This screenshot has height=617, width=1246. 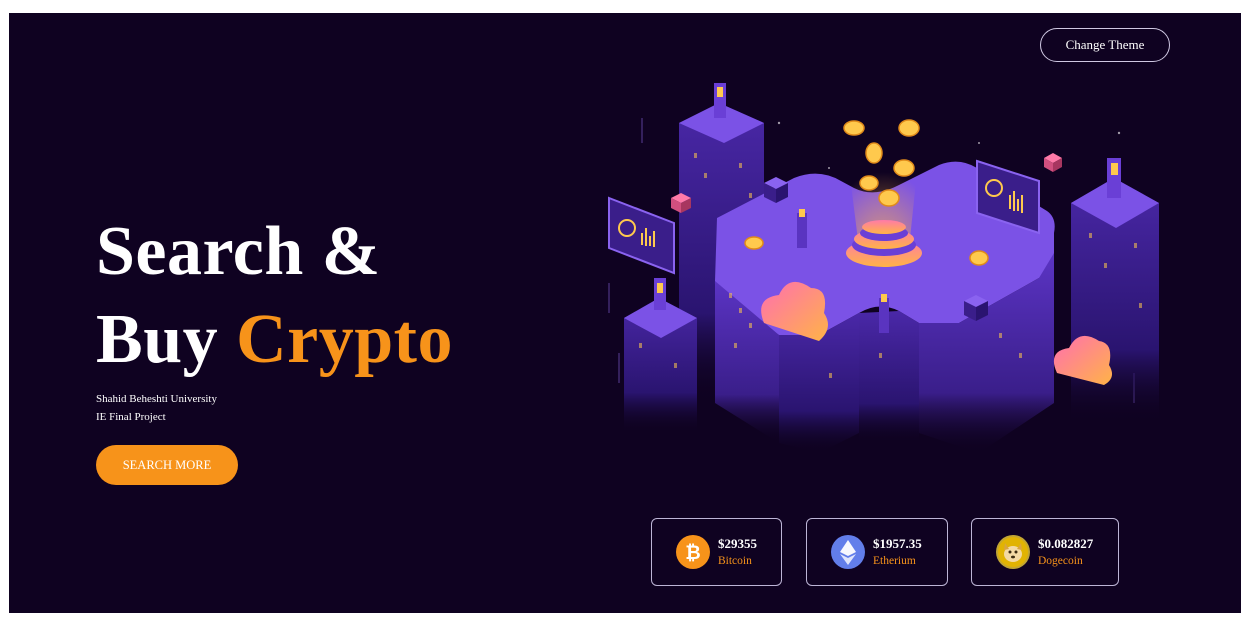 I want to click on hero-title: Search & Buy Crypto, so click(x=274, y=296).